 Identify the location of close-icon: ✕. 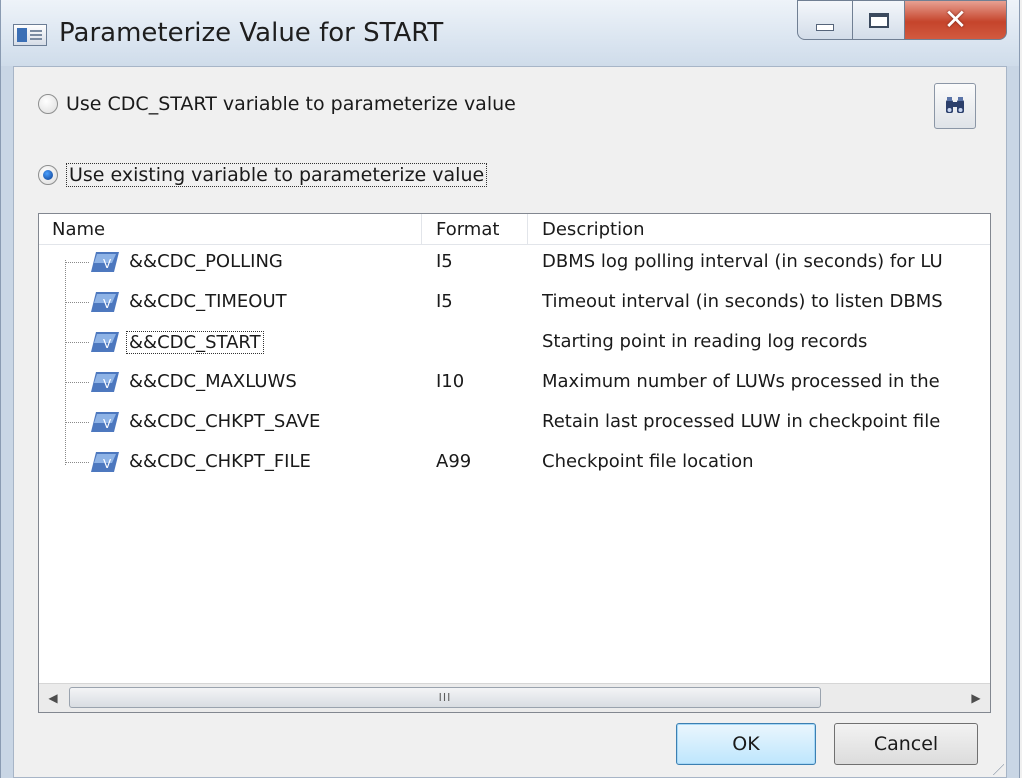
(955, 19).